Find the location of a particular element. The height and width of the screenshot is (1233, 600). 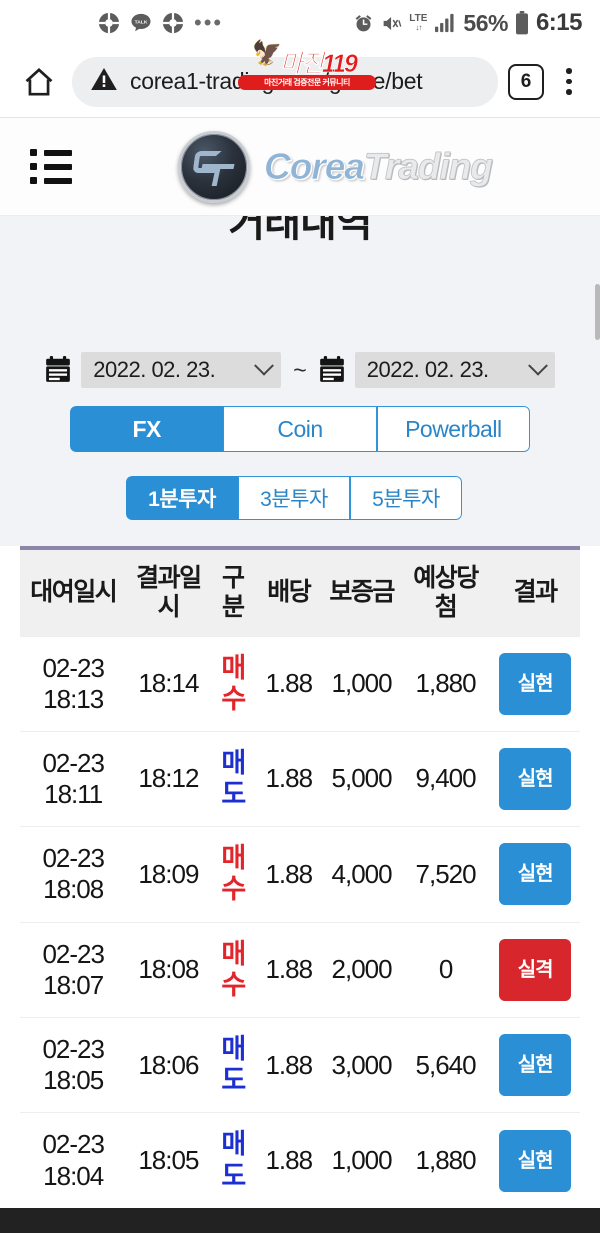

page-title: 거래내역 is located at coordinates (300, 230).